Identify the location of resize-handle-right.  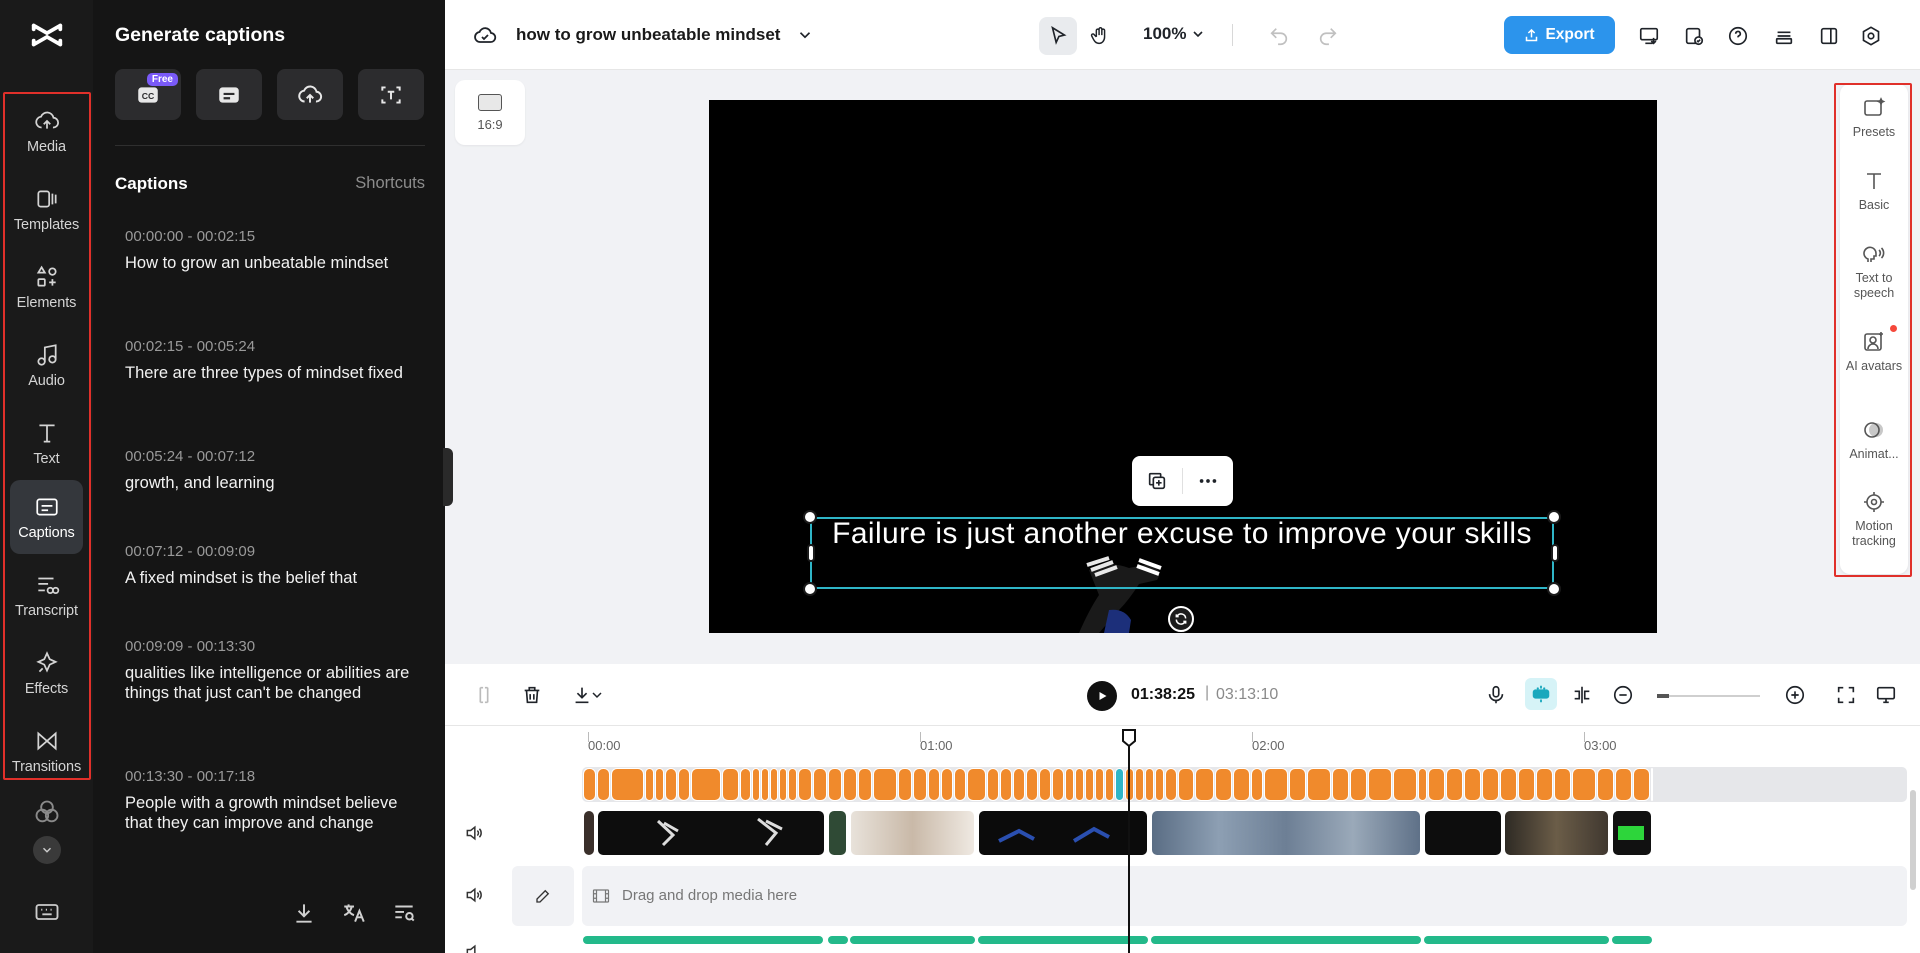
(1555, 553).